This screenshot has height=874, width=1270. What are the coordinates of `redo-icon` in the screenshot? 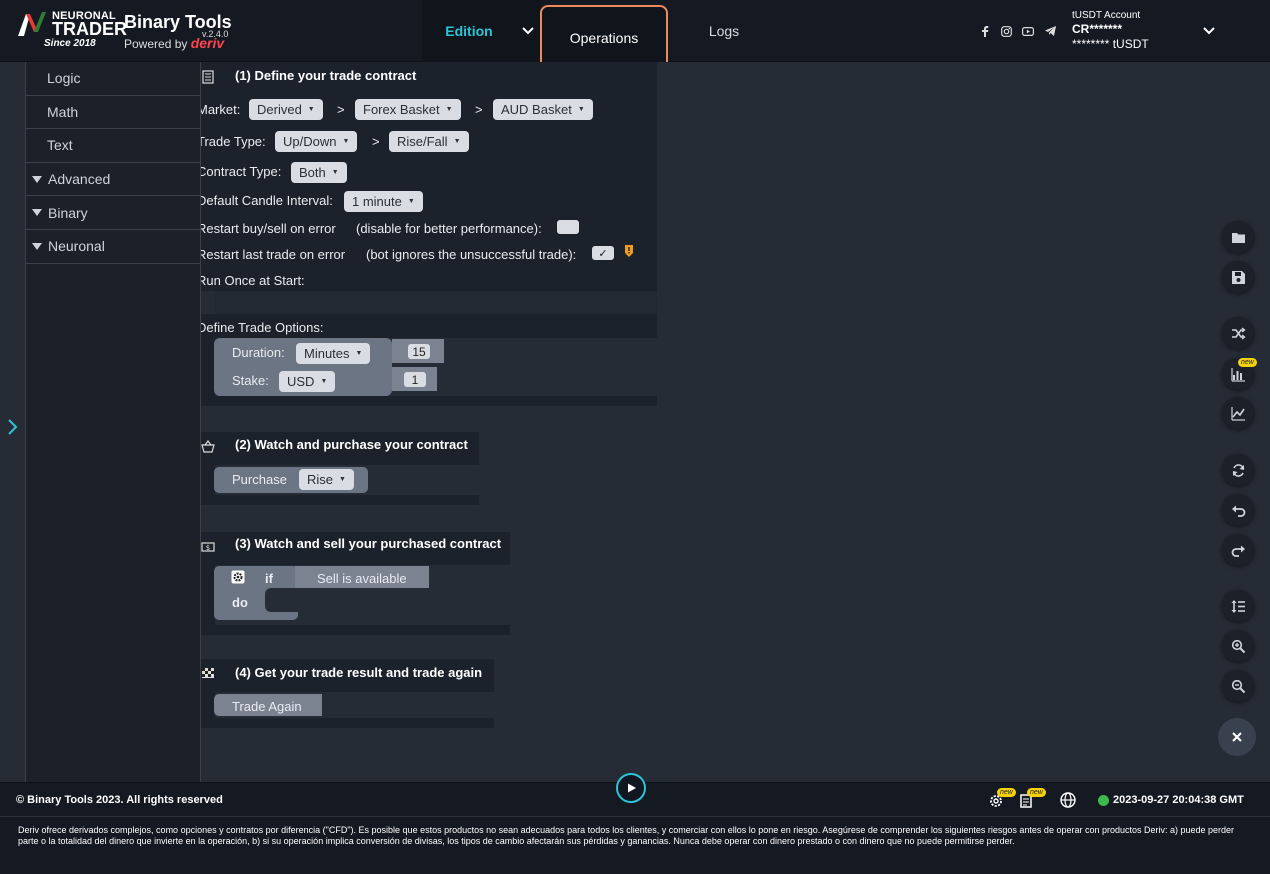 It's located at (1238, 551).